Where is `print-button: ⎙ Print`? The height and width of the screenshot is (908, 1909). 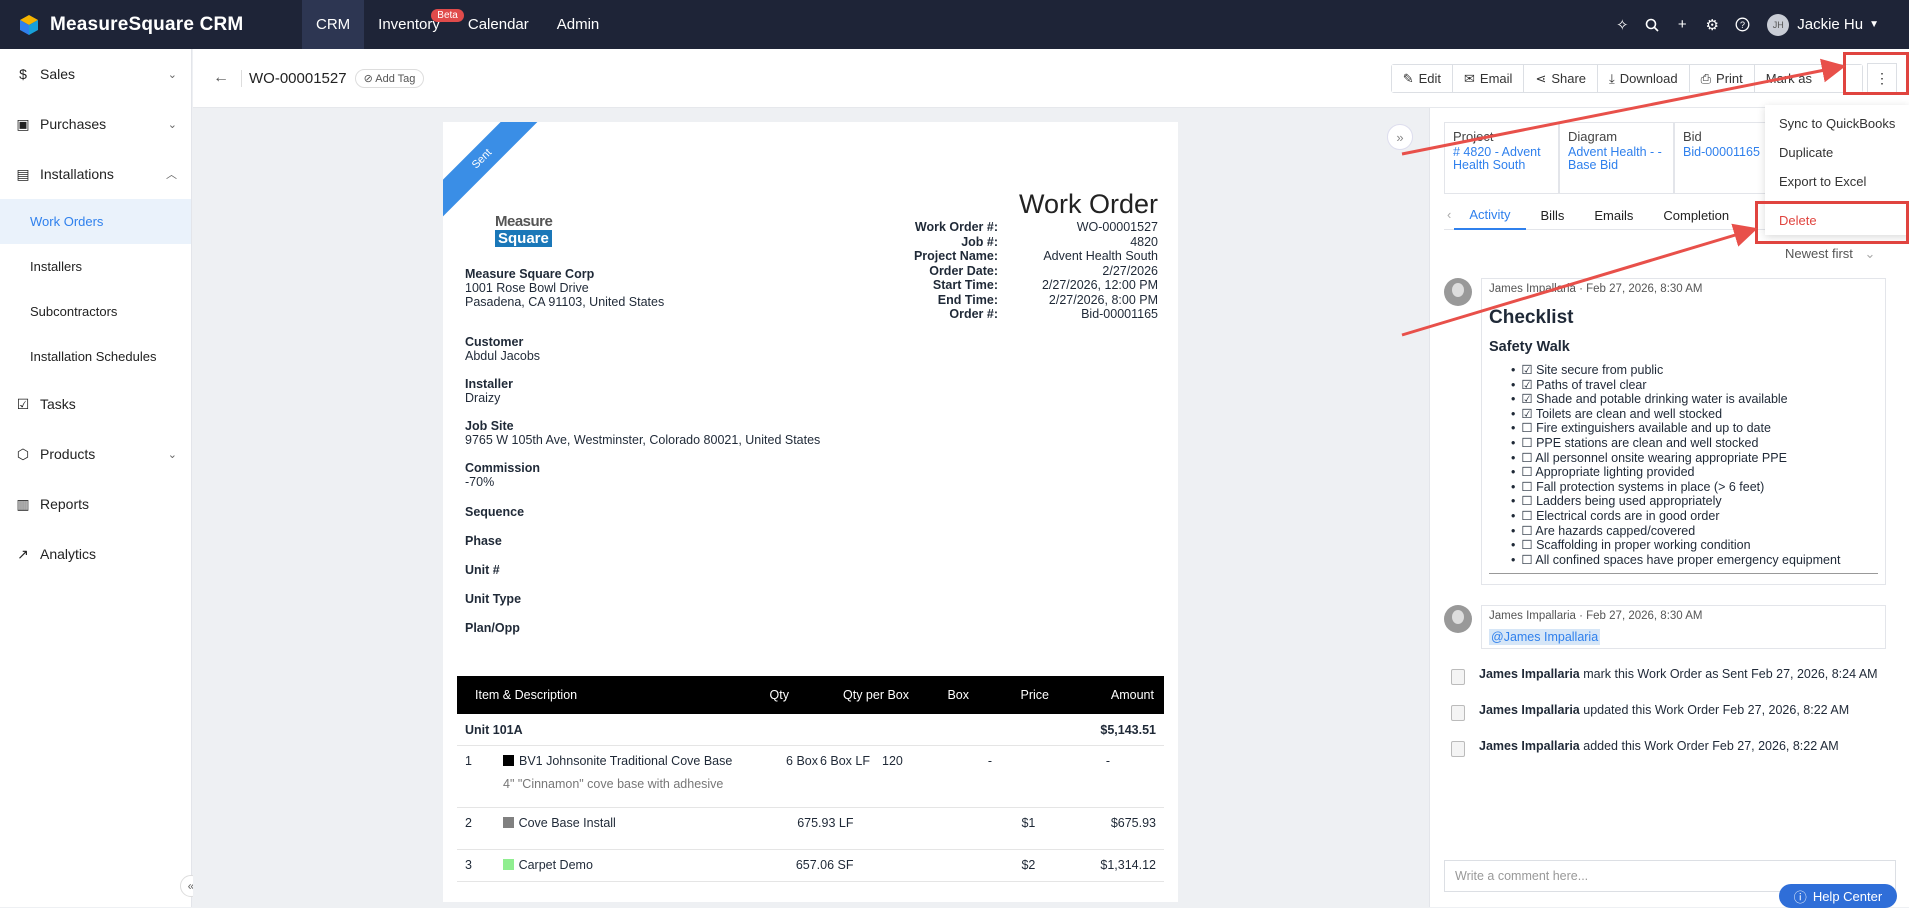 print-button: ⎙ Print is located at coordinates (1722, 78).